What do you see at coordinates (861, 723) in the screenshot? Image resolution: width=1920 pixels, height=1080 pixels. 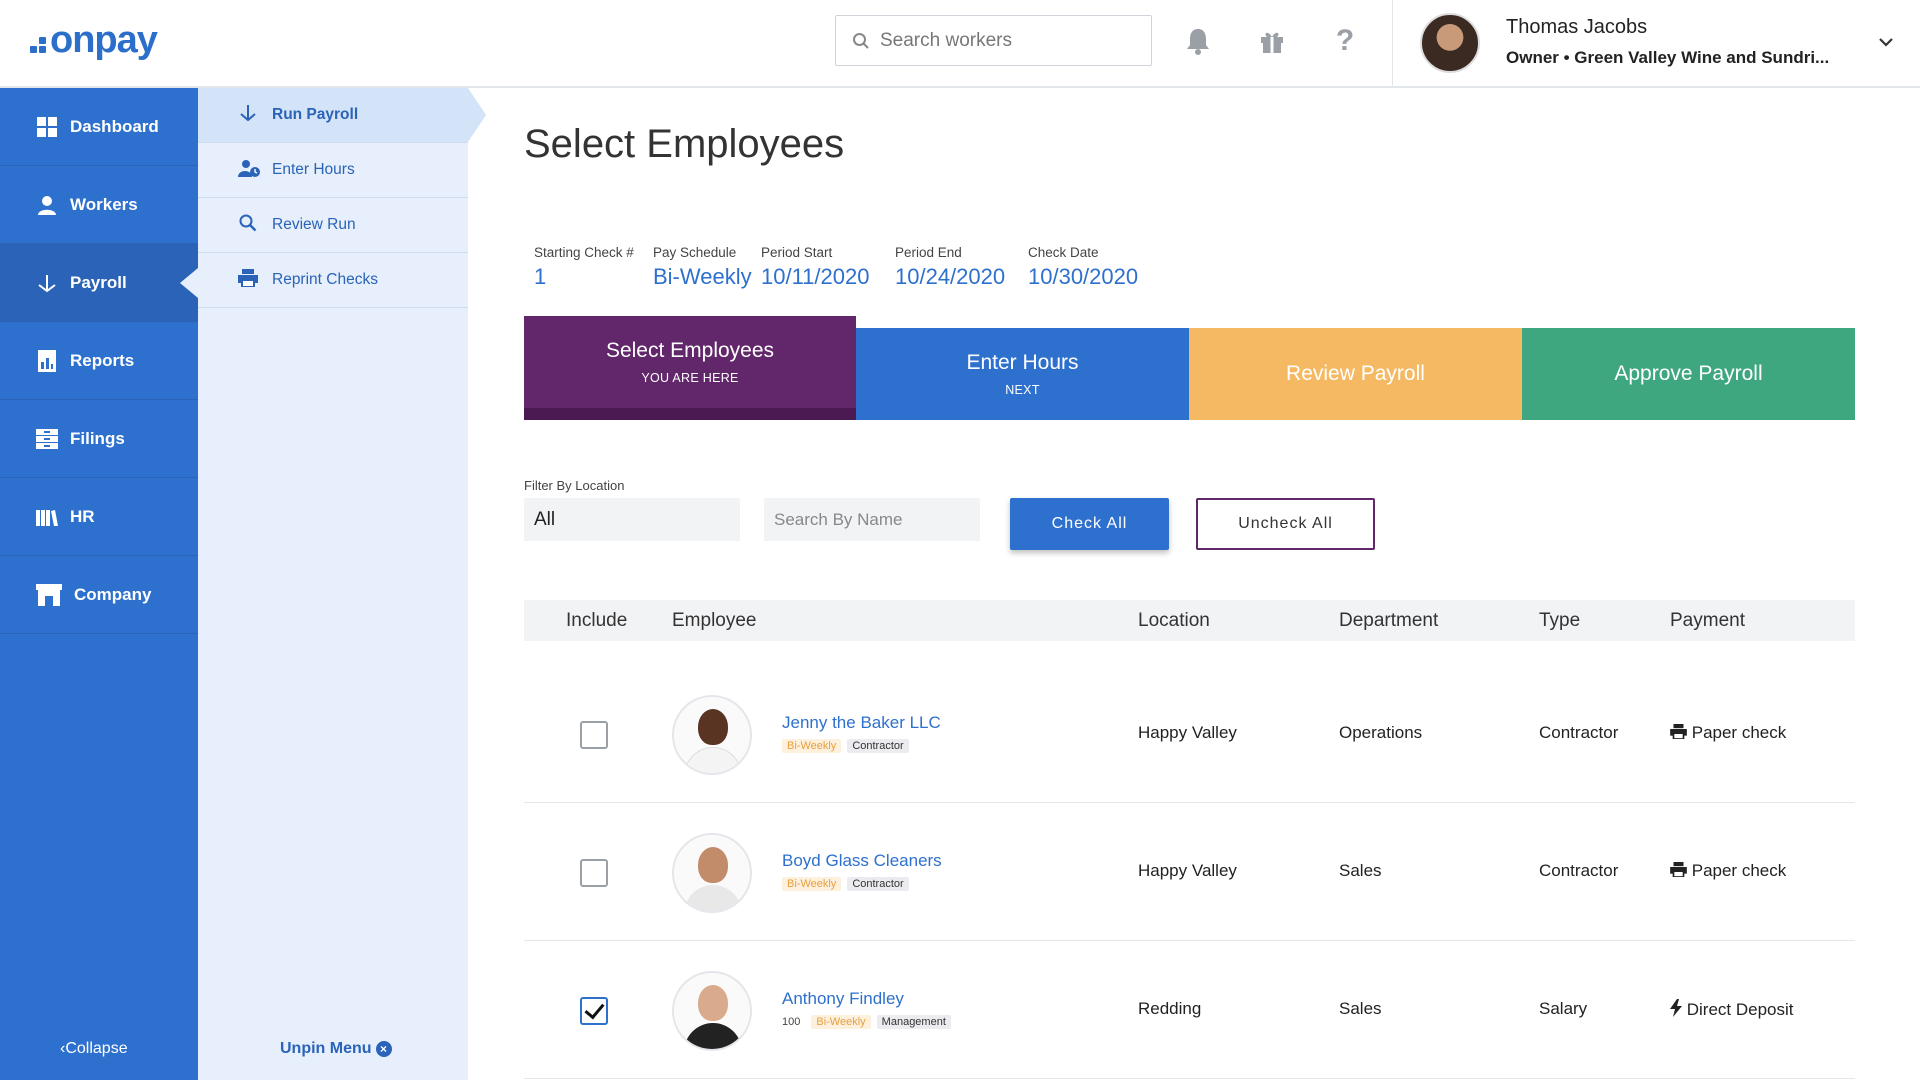 I see `employee-name-link: Jenny the Baker LLC` at bounding box center [861, 723].